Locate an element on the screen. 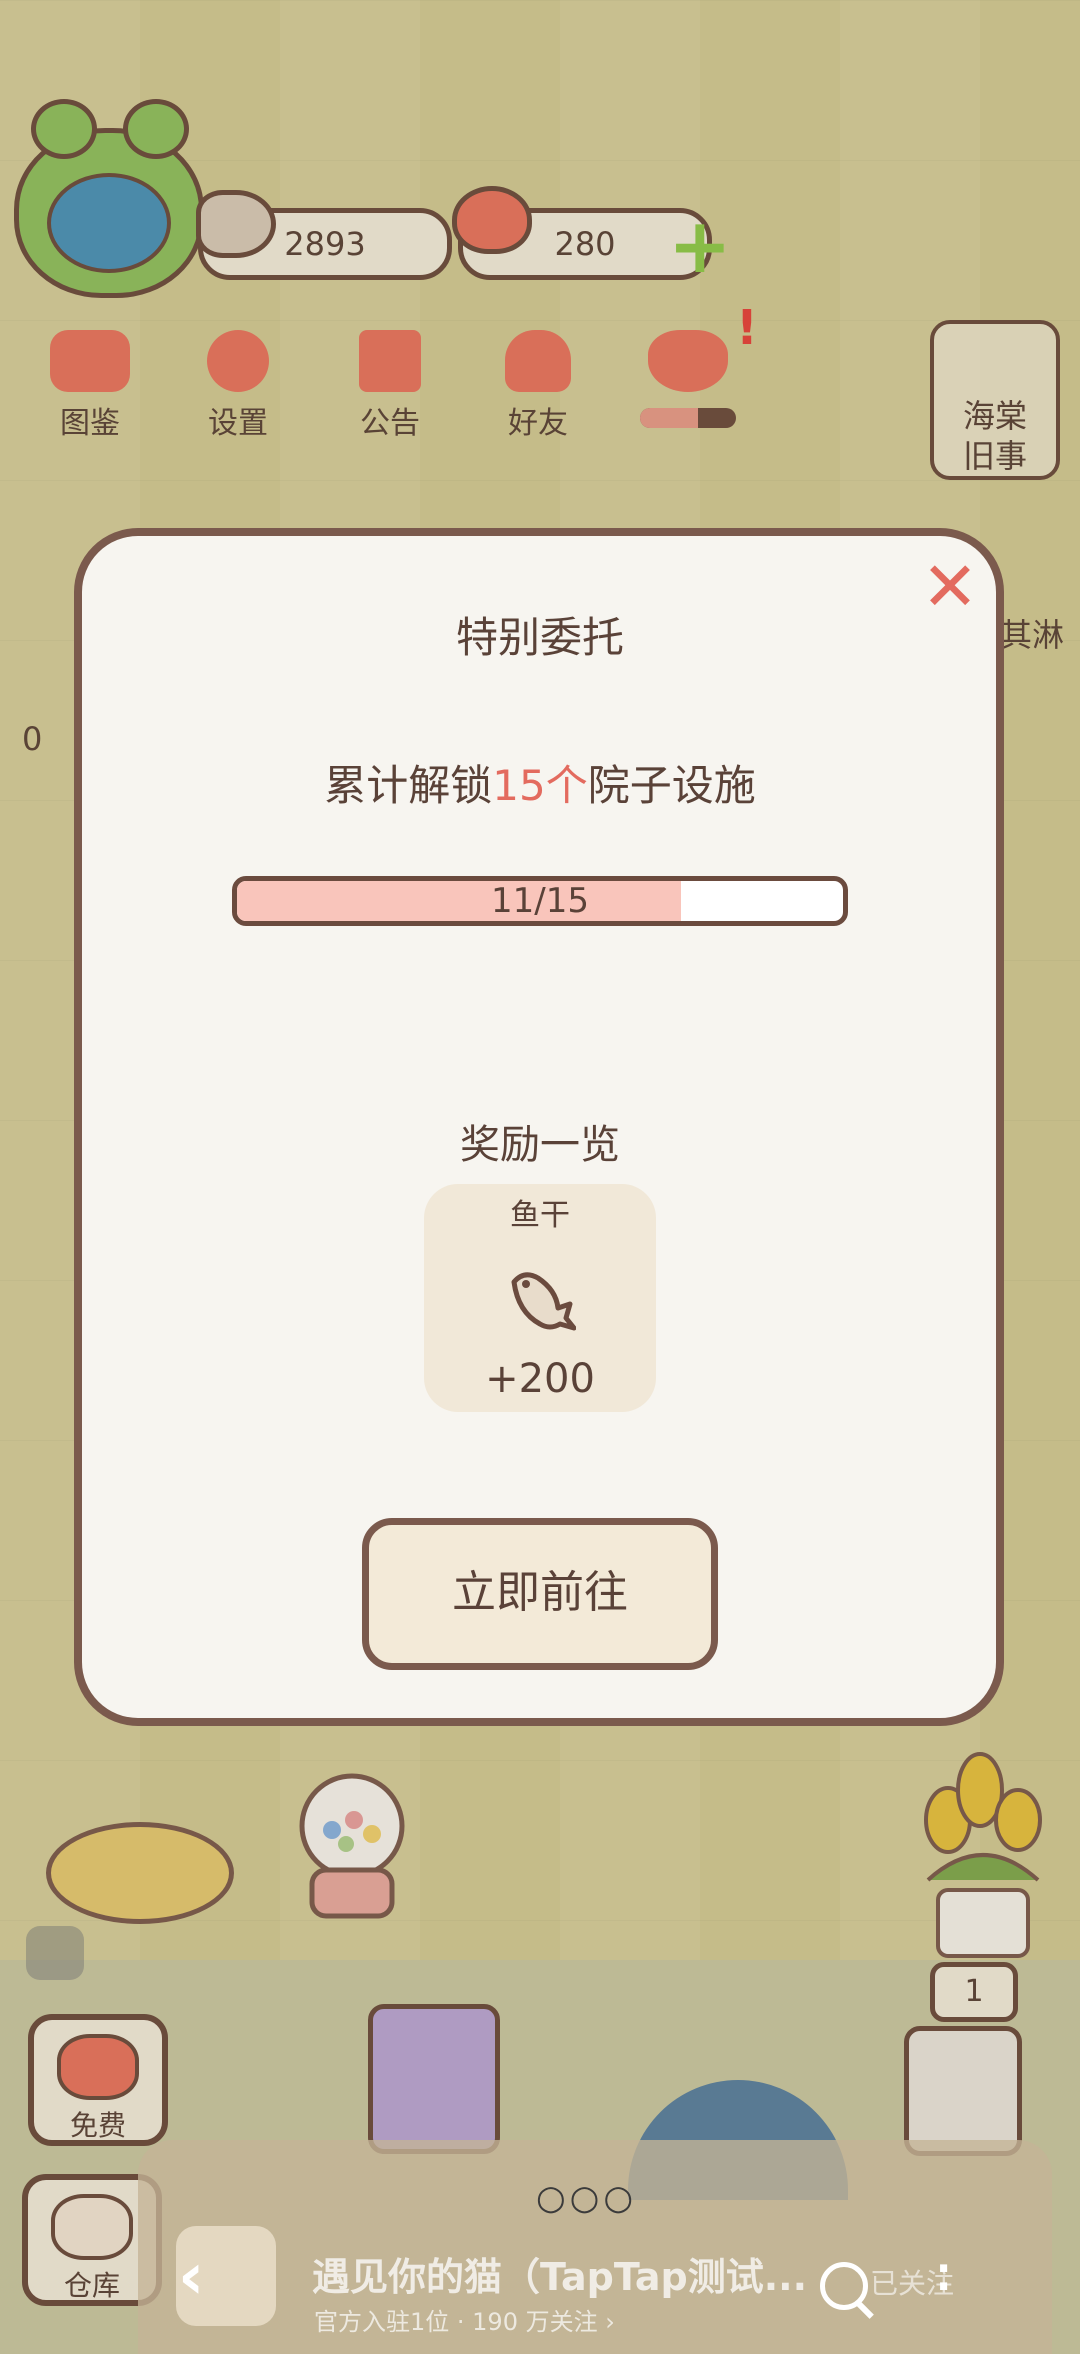  quest-goal-text: 累计解锁15个院子设施 is located at coordinates (540, 782).